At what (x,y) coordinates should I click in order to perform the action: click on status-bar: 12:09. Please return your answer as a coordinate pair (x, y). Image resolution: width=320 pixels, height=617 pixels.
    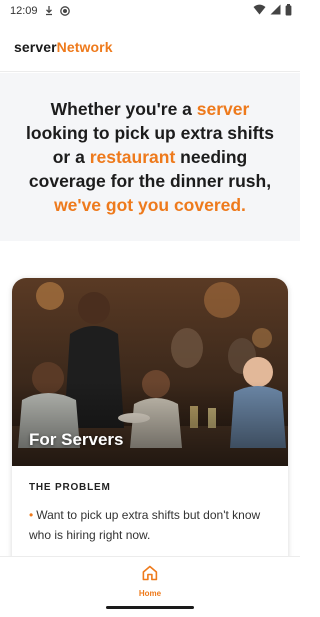
    Looking at the image, I should click on (150, 11).